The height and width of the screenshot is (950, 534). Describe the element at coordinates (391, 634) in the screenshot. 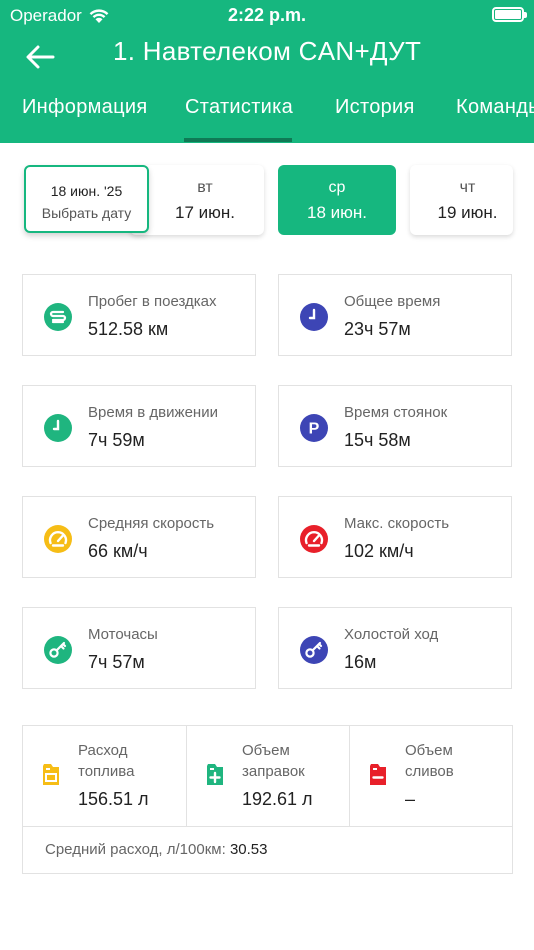

I see `stat-label: Холостой ход` at that location.